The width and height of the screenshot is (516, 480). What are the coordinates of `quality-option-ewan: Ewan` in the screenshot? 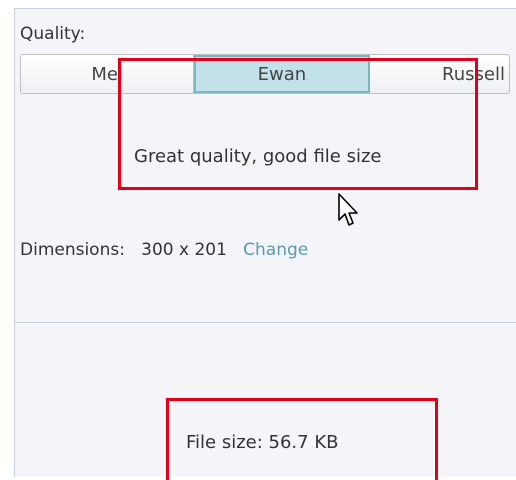 It's located at (282, 74).